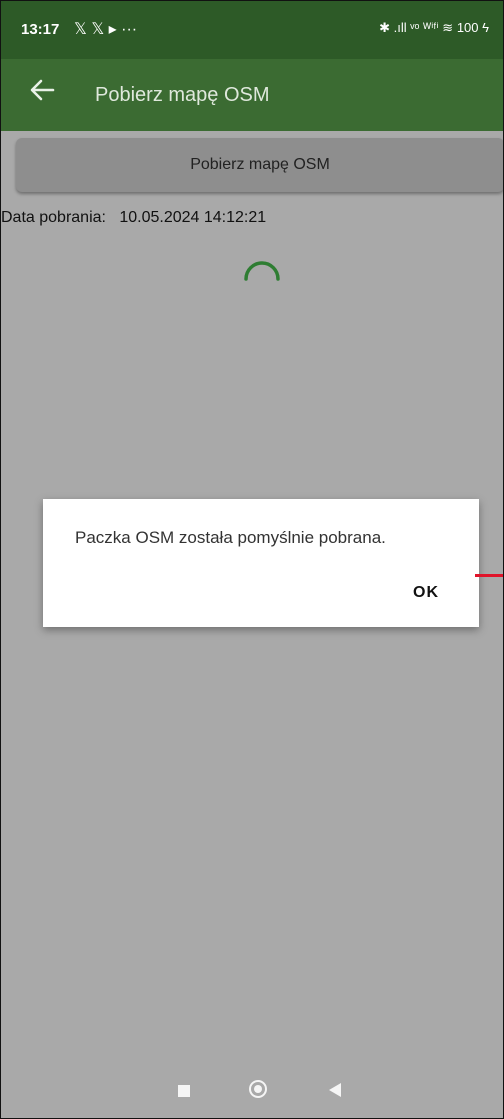 The height and width of the screenshot is (1119, 504). What do you see at coordinates (184, 1091) in the screenshot?
I see `recents-square-icon` at bounding box center [184, 1091].